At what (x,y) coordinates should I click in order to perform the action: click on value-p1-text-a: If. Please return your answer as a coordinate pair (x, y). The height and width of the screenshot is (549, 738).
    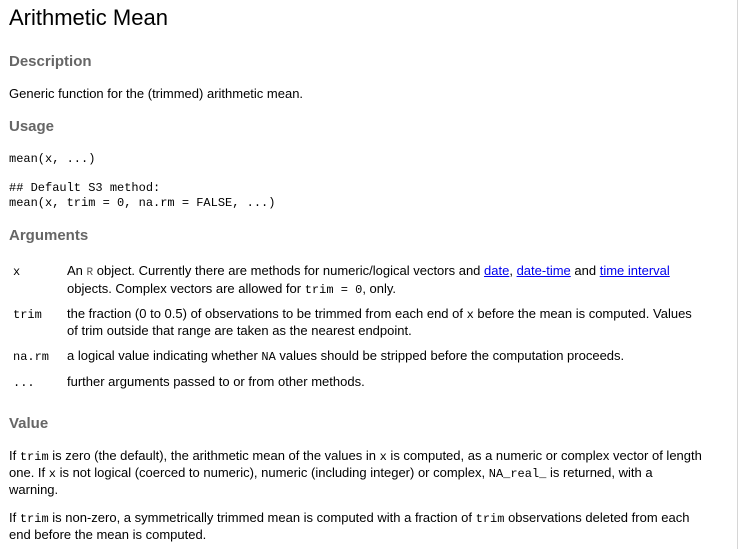
    Looking at the image, I should click on (14, 455).